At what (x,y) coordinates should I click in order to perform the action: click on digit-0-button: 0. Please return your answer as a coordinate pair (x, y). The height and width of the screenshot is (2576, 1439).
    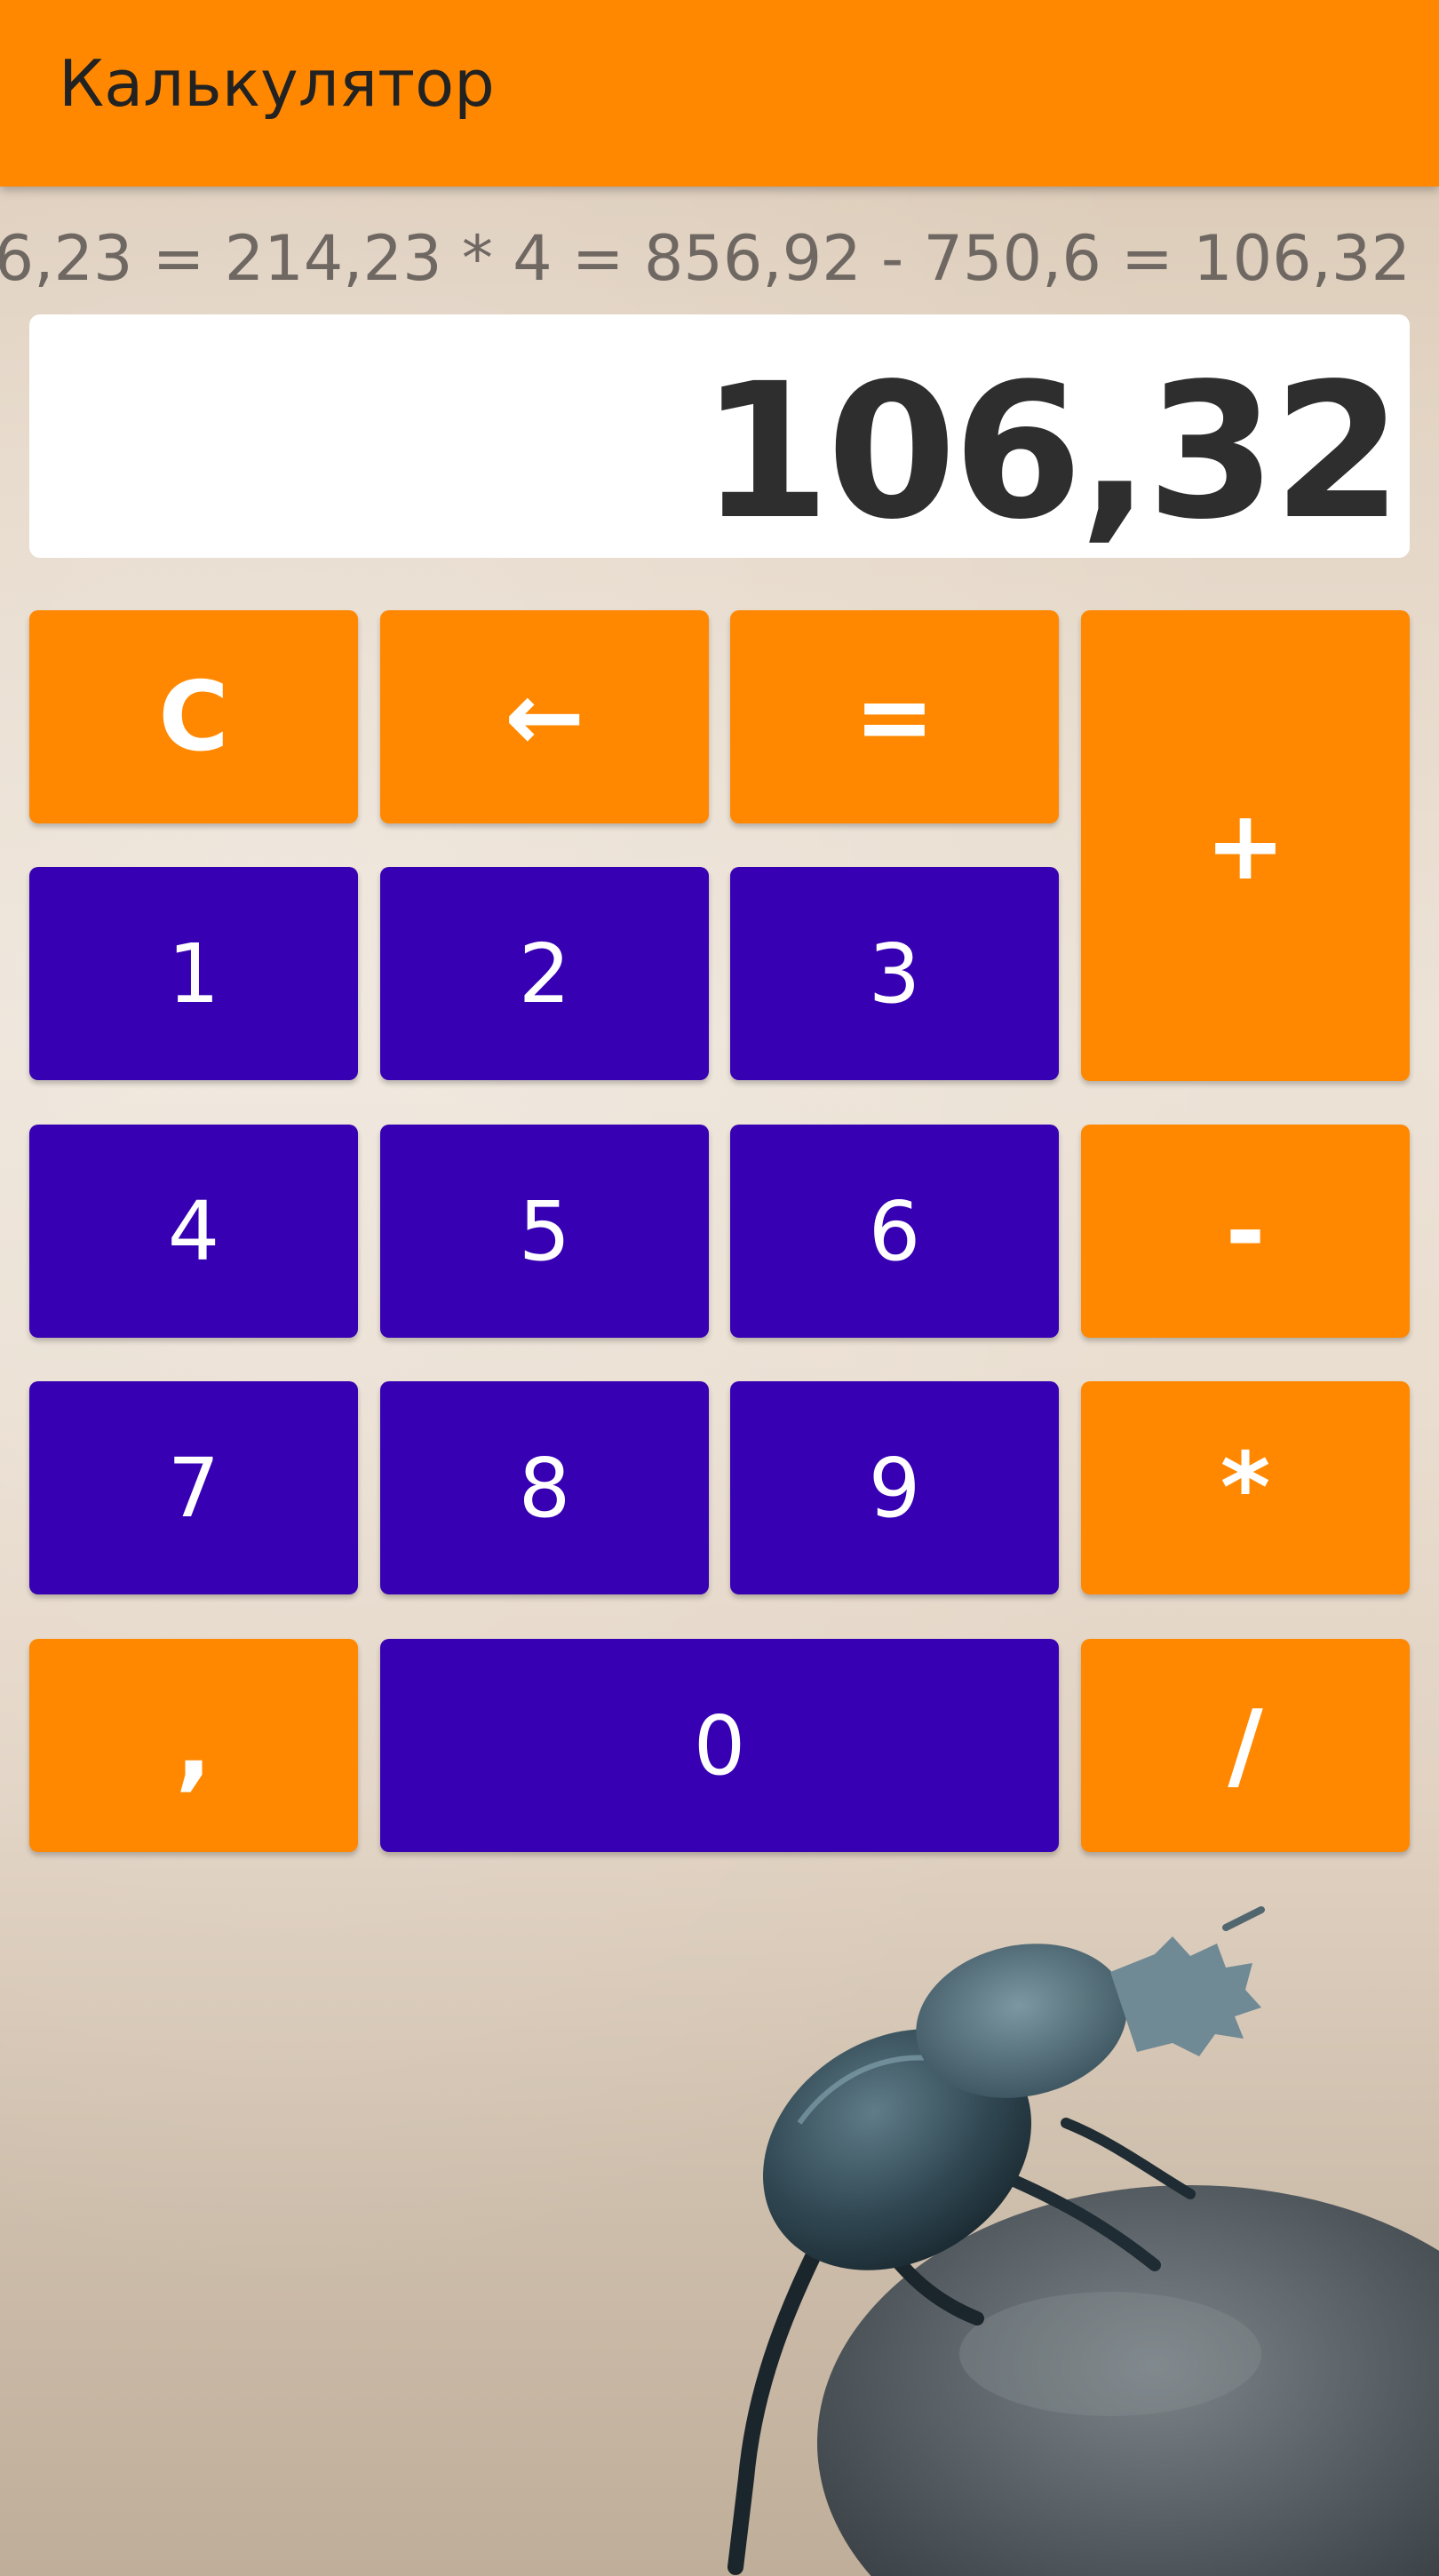
    Looking at the image, I should click on (719, 1745).